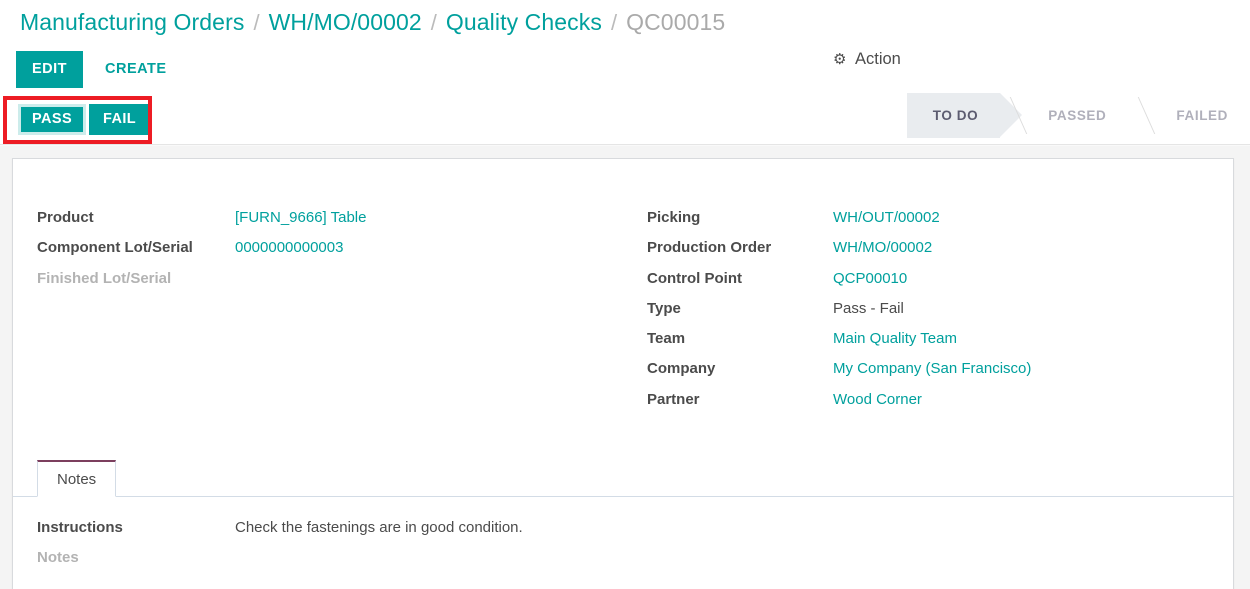  What do you see at coordinates (928, 406) in the screenshot?
I see `field-partner: Partner Wood Corner` at bounding box center [928, 406].